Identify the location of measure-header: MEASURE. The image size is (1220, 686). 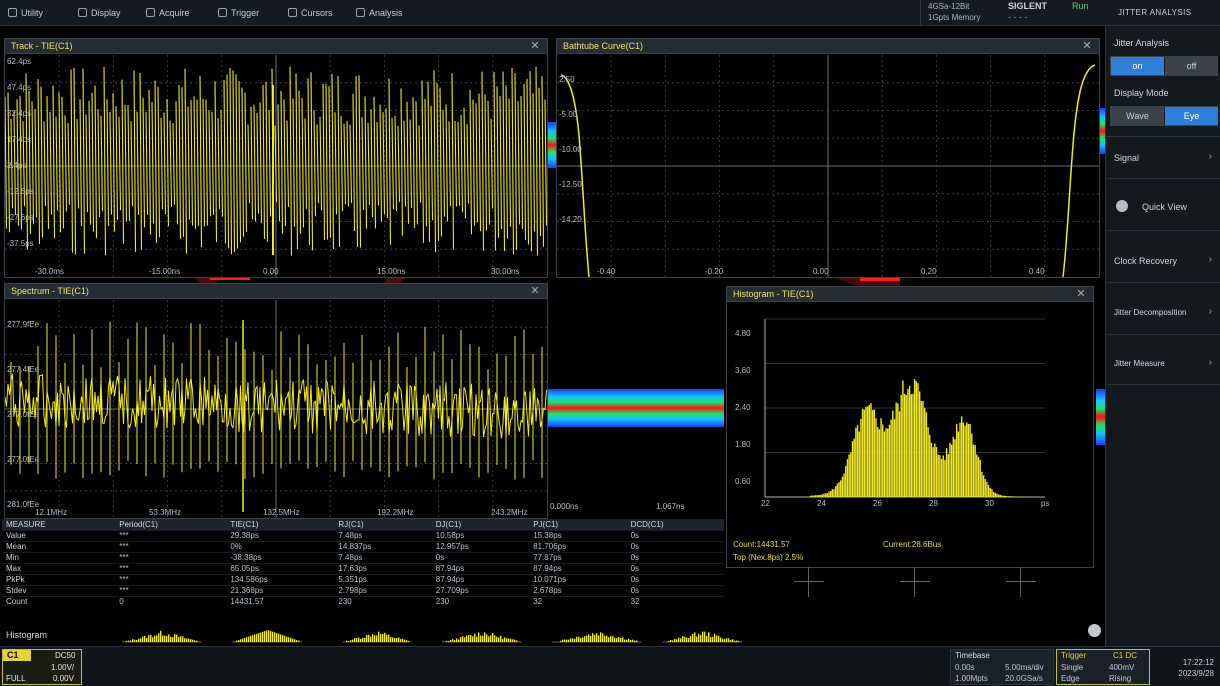
(59, 524).